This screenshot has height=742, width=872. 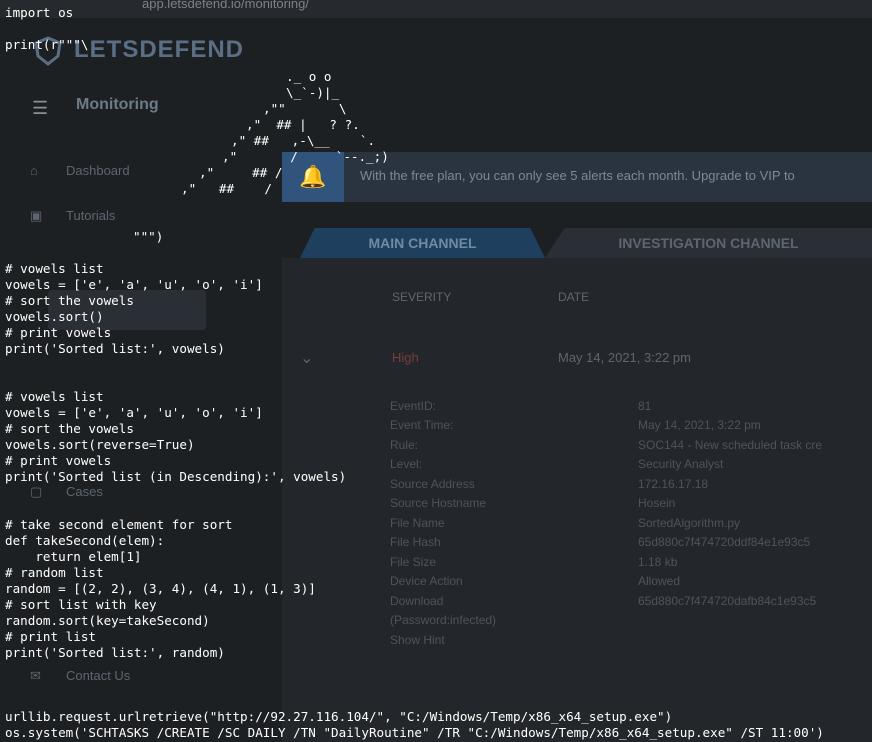 What do you see at coordinates (54, 316) in the screenshot?
I see `code-line: vowels.sort()` at bounding box center [54, 316].